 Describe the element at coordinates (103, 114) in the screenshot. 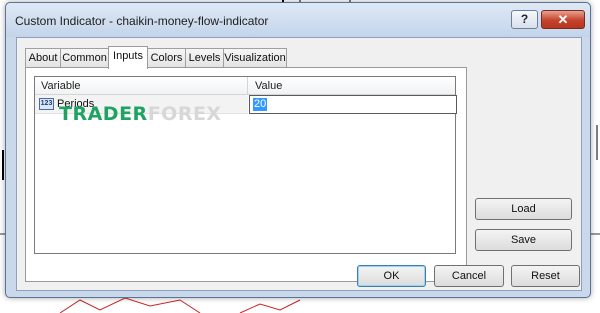

I see `watermark-part-a: TRADER` at that location.